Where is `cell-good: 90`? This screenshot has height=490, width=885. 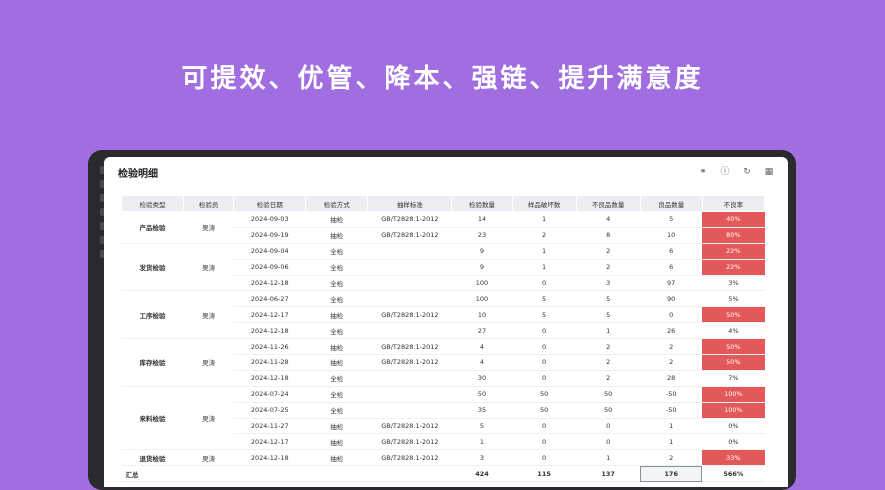 cell-good: 90 is located at coordinates (671, 299).